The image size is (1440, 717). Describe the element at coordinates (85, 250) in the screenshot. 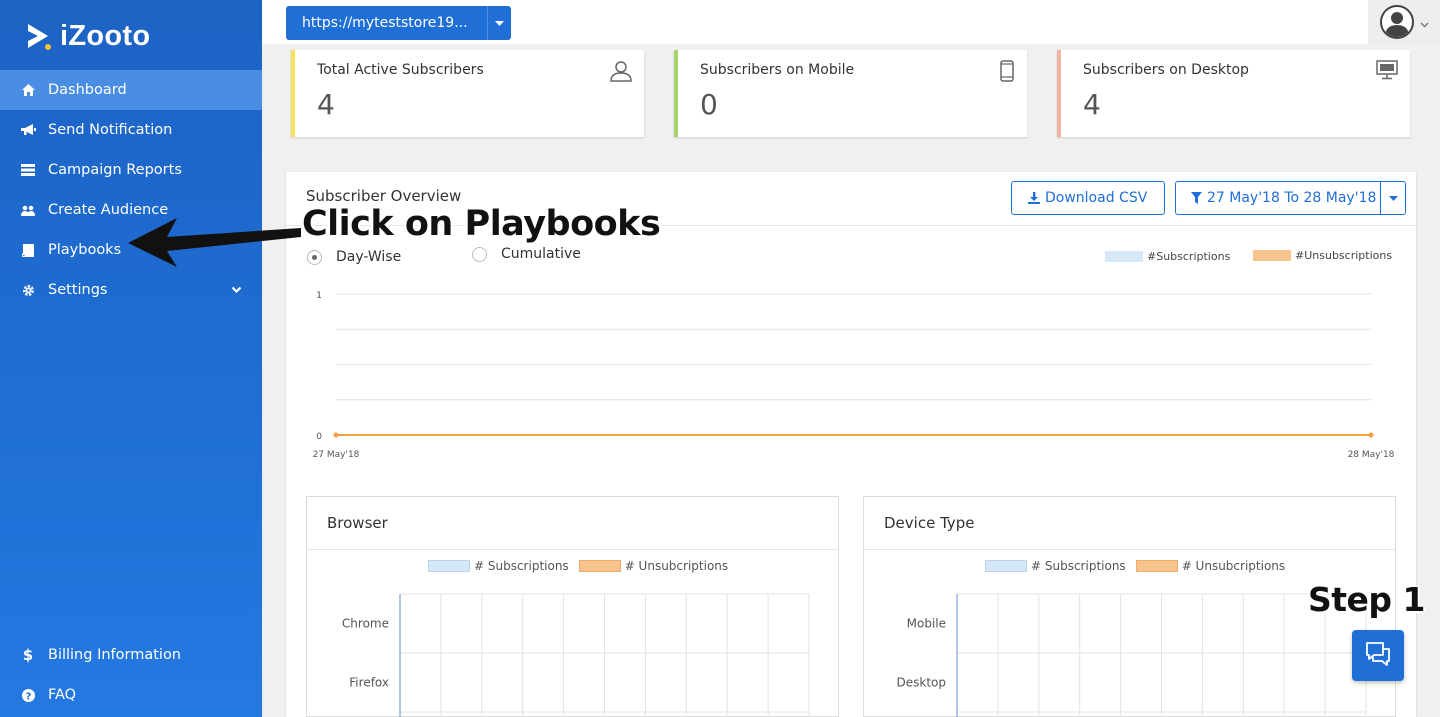

I see `sidebar-item-label: Playbooks` at that location.